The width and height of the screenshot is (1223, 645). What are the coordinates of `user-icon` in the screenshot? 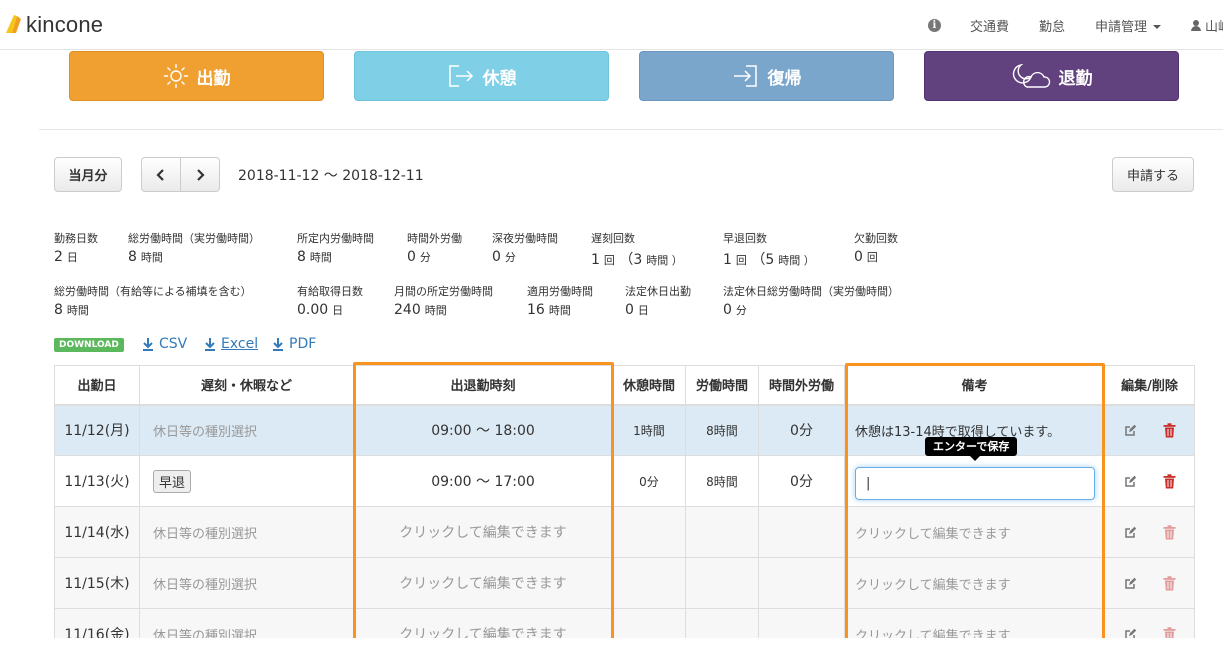 It's located at (1195, 25).